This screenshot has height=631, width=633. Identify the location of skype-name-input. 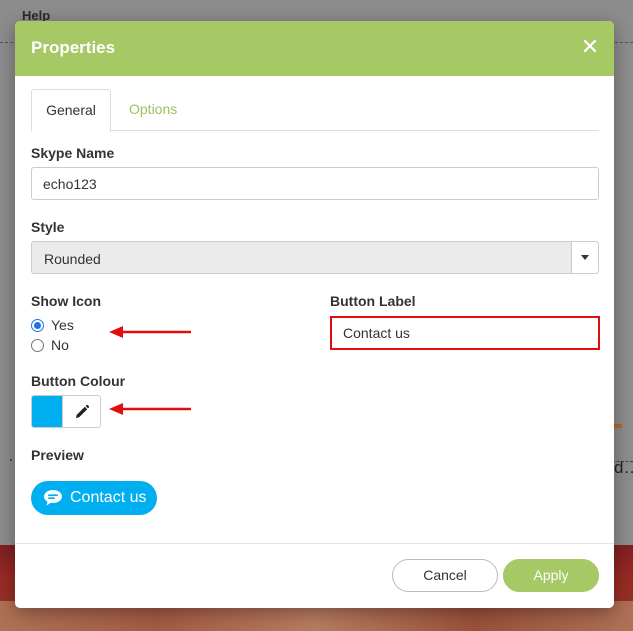
(315, 183).